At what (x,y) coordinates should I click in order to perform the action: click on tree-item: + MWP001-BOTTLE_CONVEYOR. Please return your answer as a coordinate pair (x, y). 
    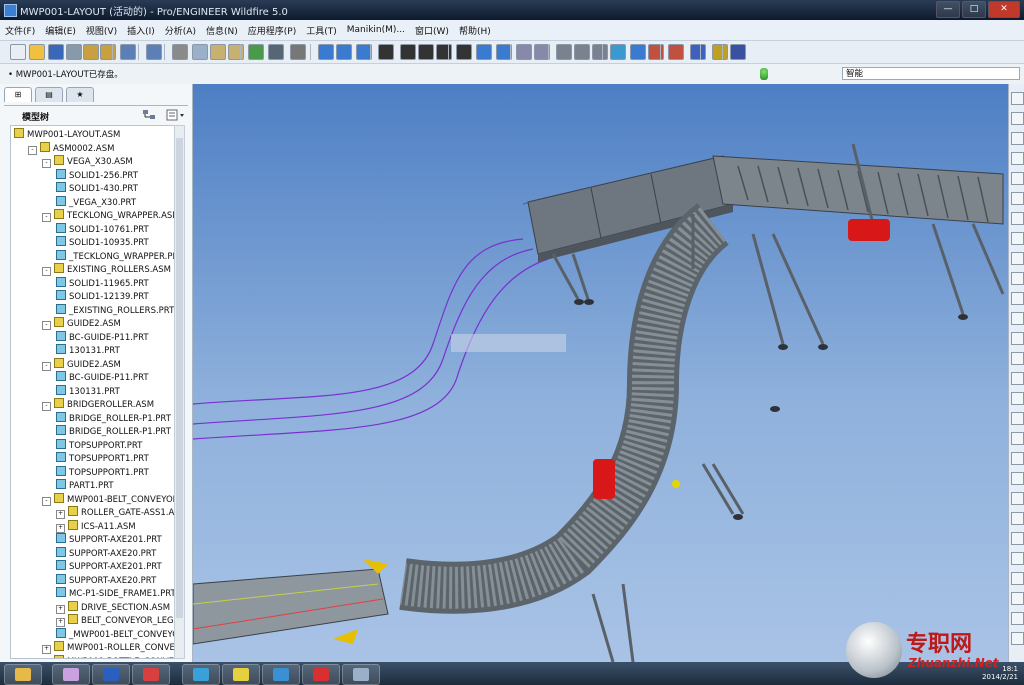
    Looking at the image, I should click on (108, 657).